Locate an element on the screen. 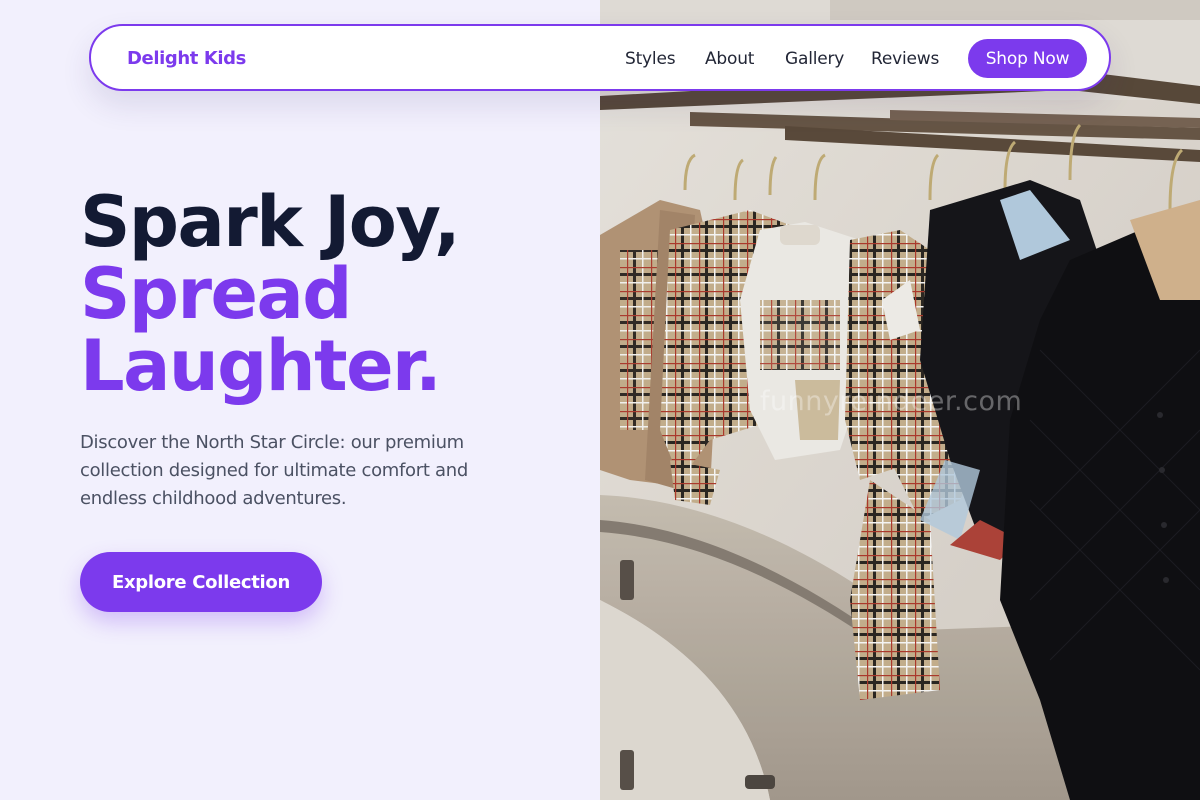 The height and width of the screenshot is (800, 1200). headline-line-2: Spread is located at coordinates (216, 294).